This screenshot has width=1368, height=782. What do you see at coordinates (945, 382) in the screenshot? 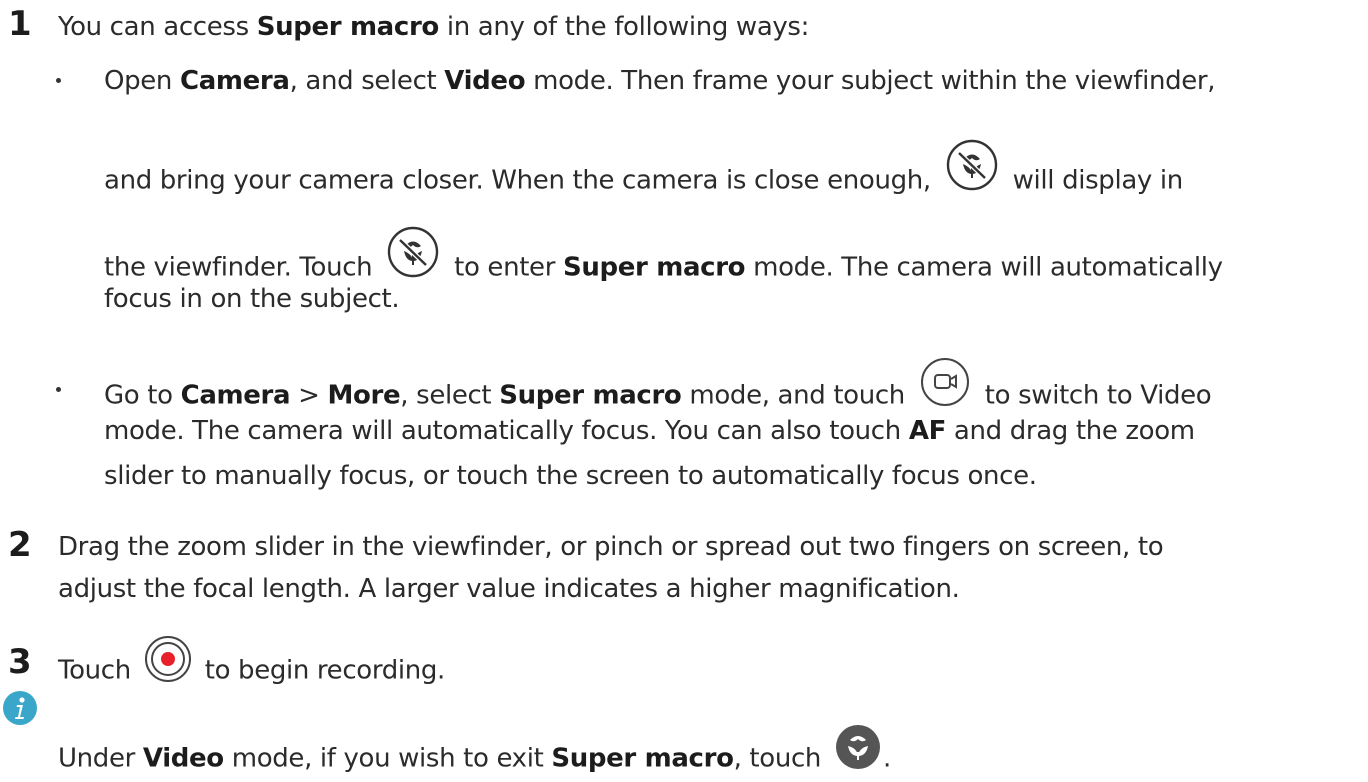
I see `video-camera-icon` at bounding box center [945, 382].